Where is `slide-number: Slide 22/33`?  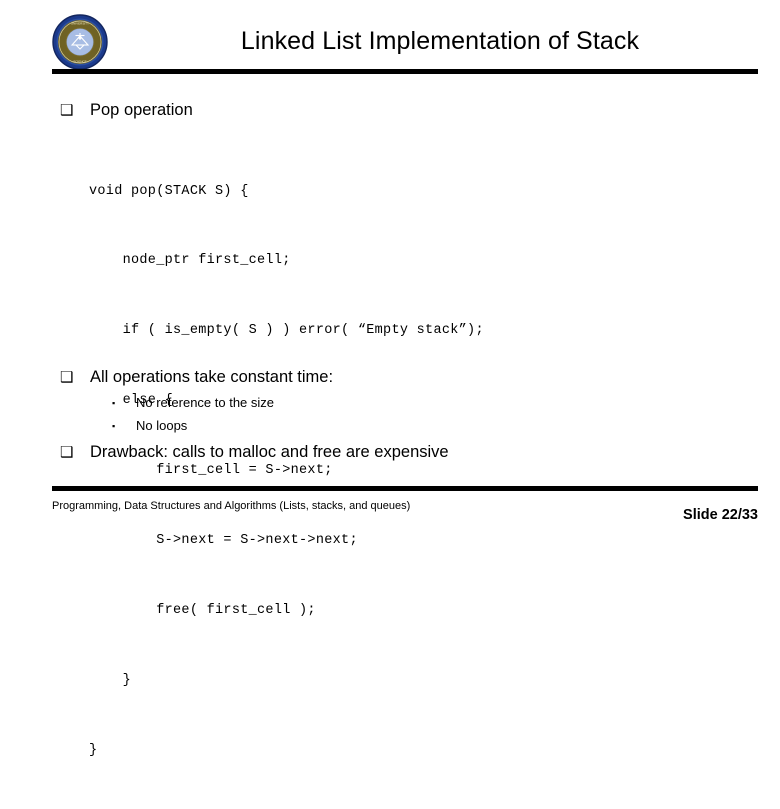
slide-number: Slide 22/33 is located at coordinates (720, 515).